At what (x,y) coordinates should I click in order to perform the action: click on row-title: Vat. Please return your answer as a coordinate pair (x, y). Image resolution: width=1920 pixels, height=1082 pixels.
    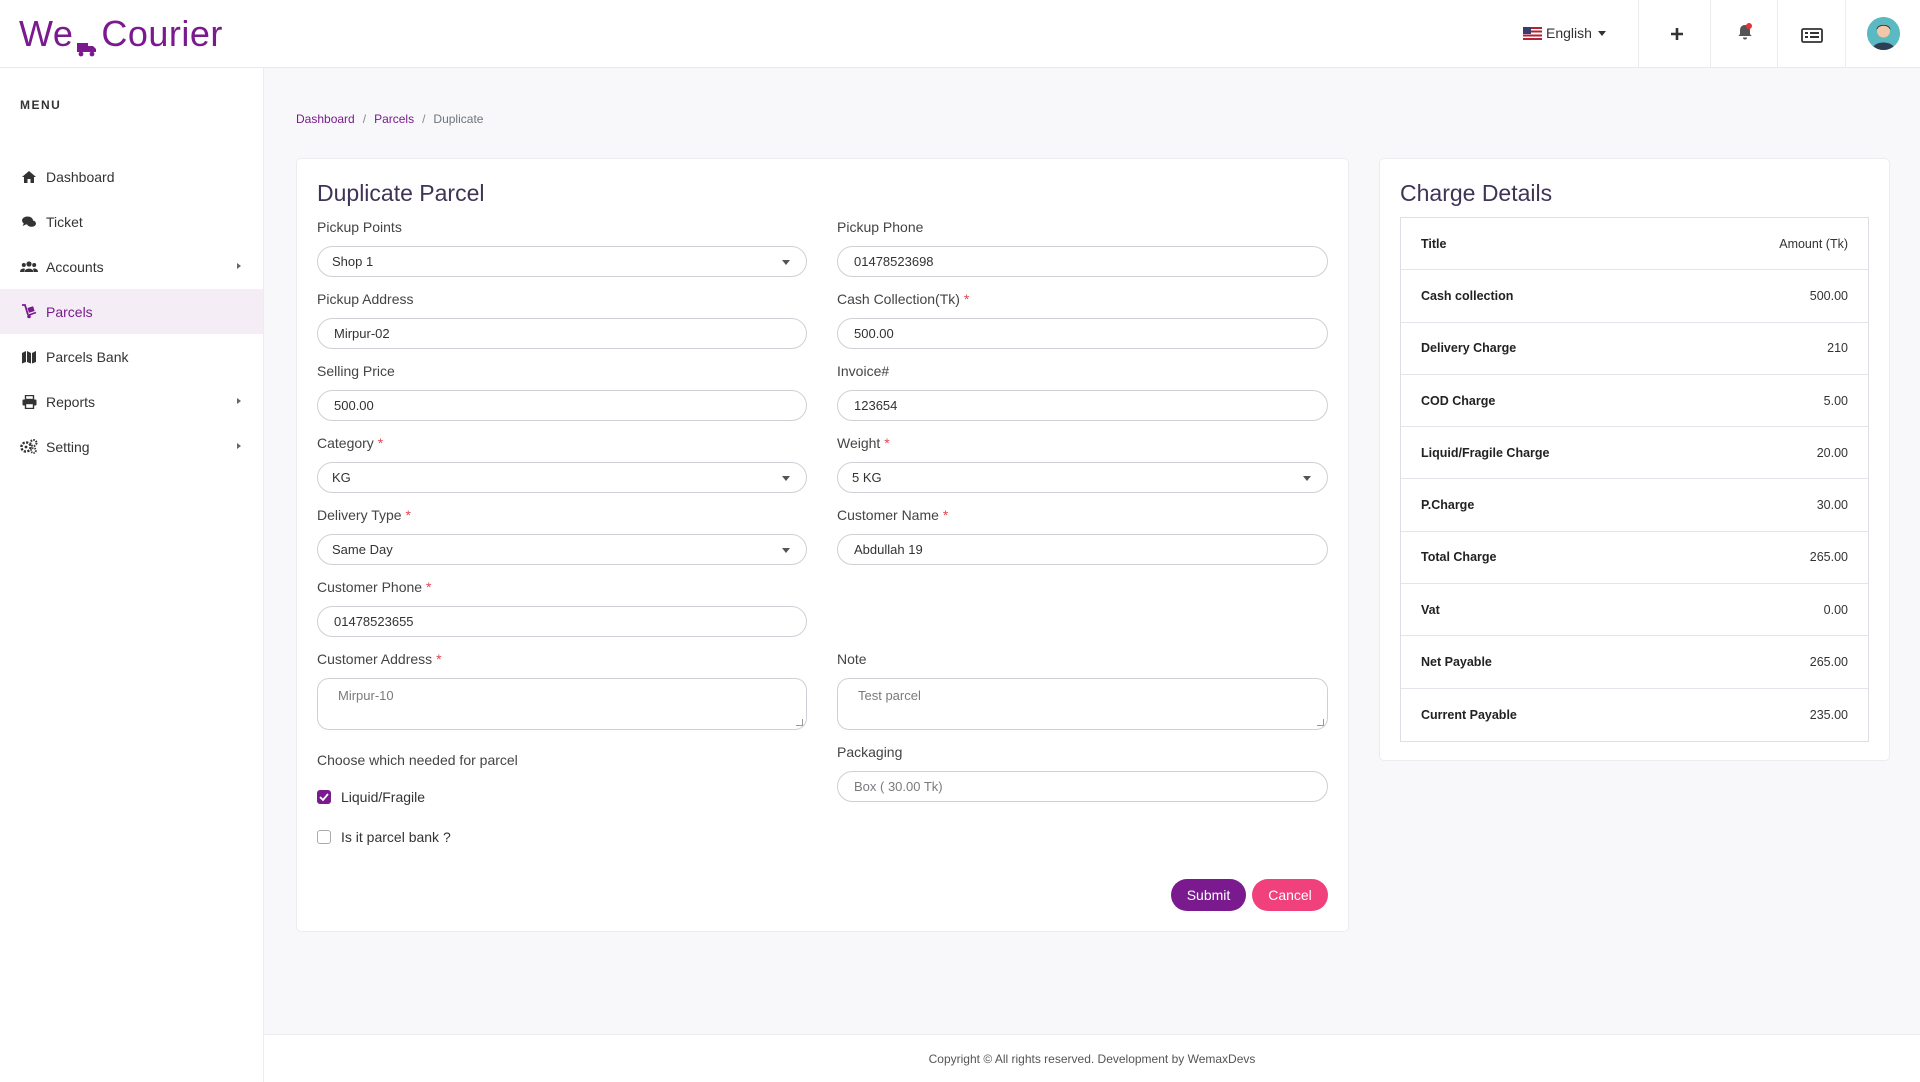
    Looking at the image, I should click on (1430, 609).